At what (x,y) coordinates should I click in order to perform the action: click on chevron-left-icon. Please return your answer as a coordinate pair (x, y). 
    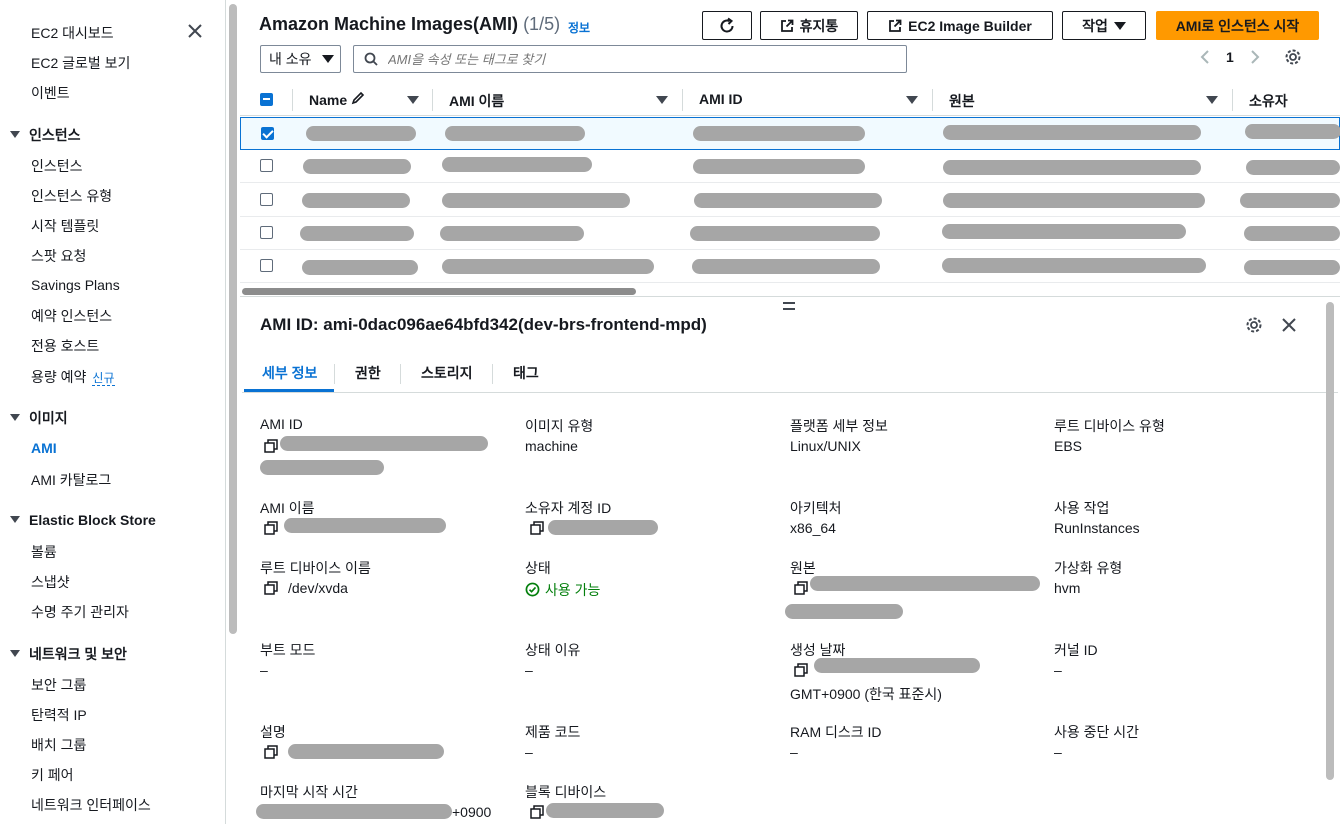
    Looking at the image, I should click on (1205, 57).